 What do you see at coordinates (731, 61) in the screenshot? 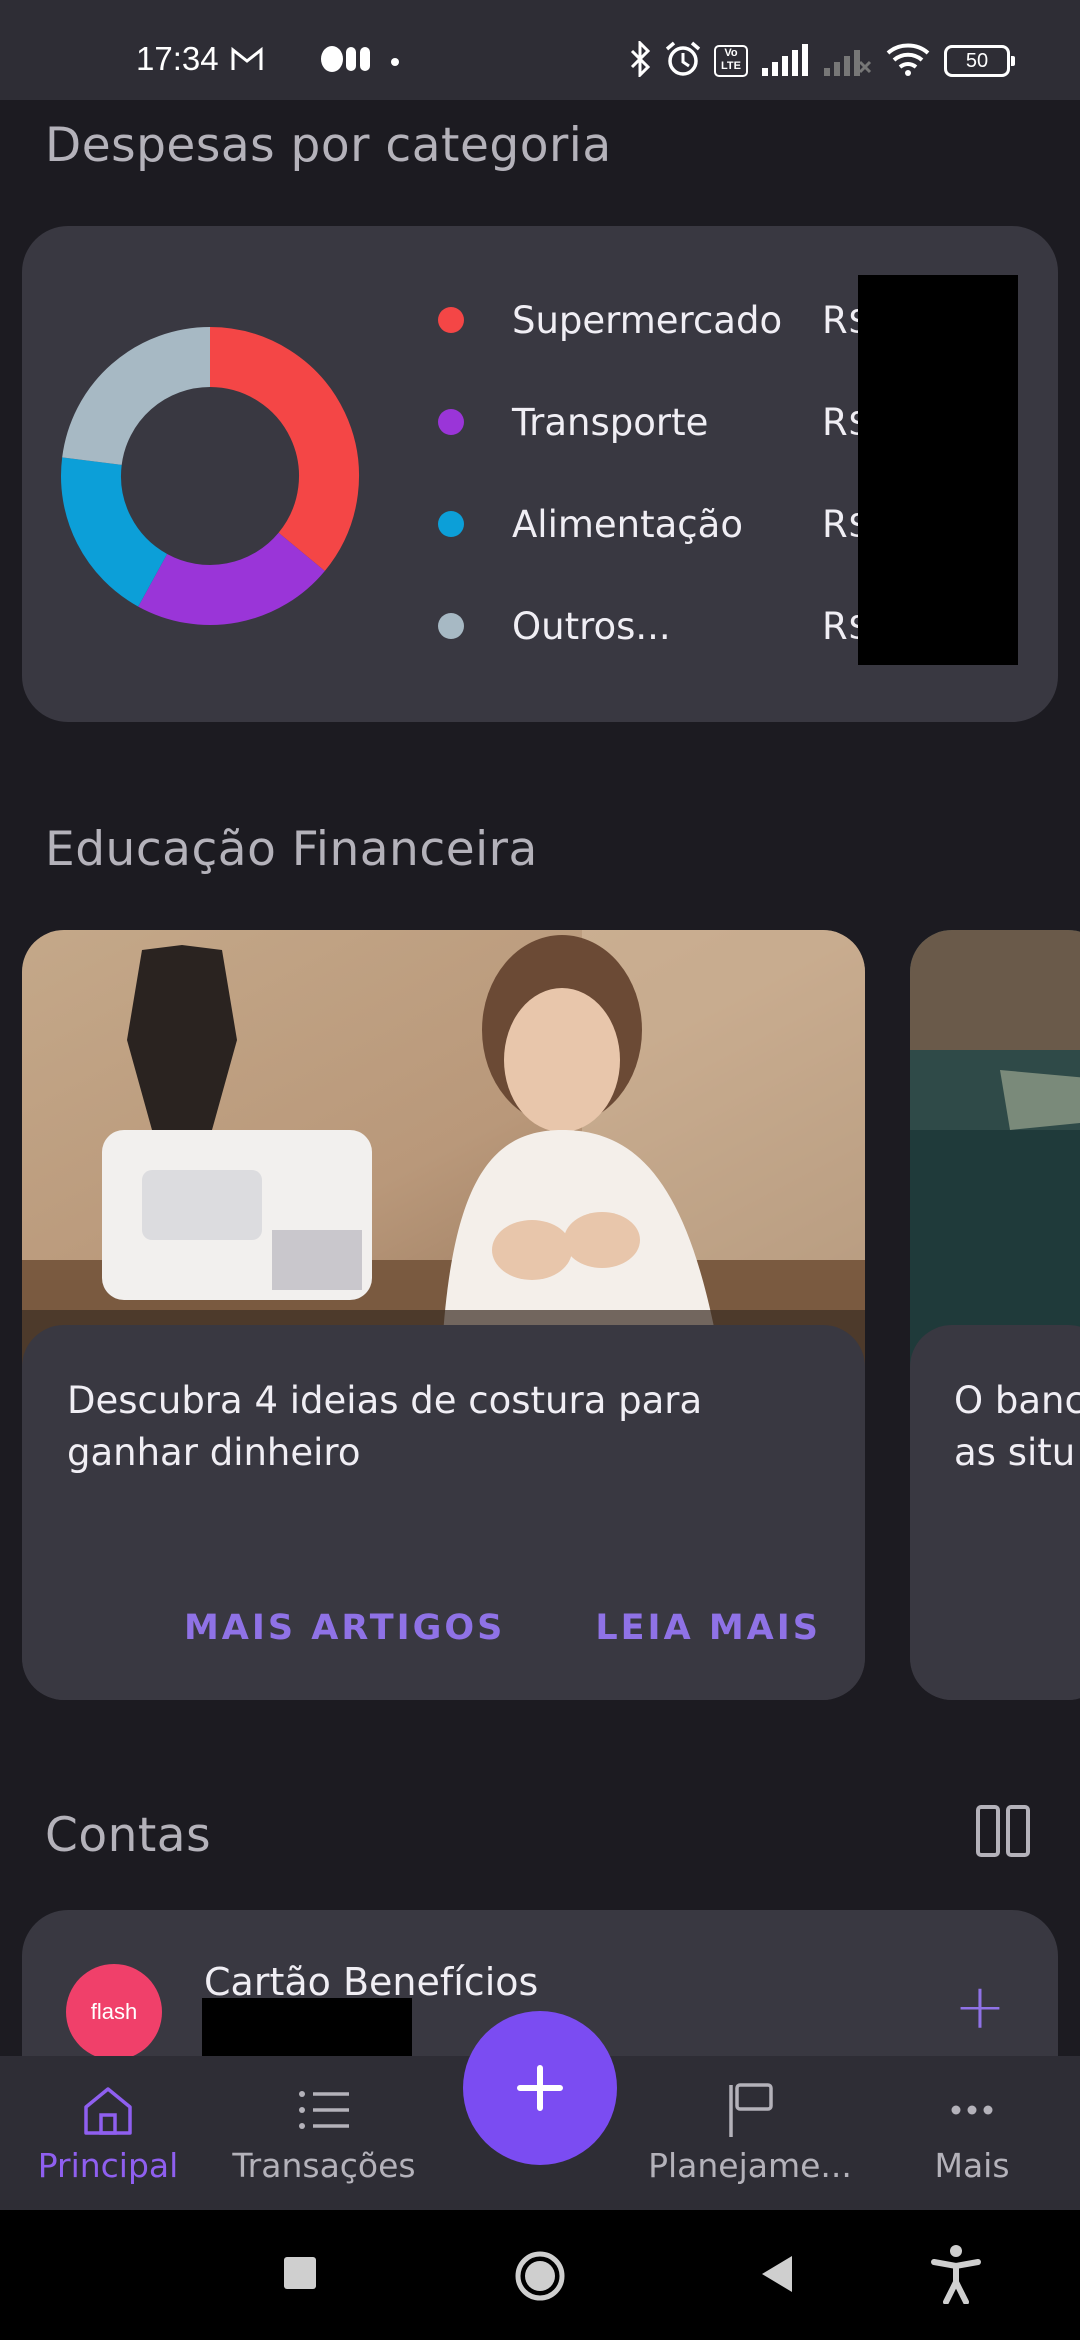
I see `volte-icon: Vo LTE` at bounding box center [731, 61].